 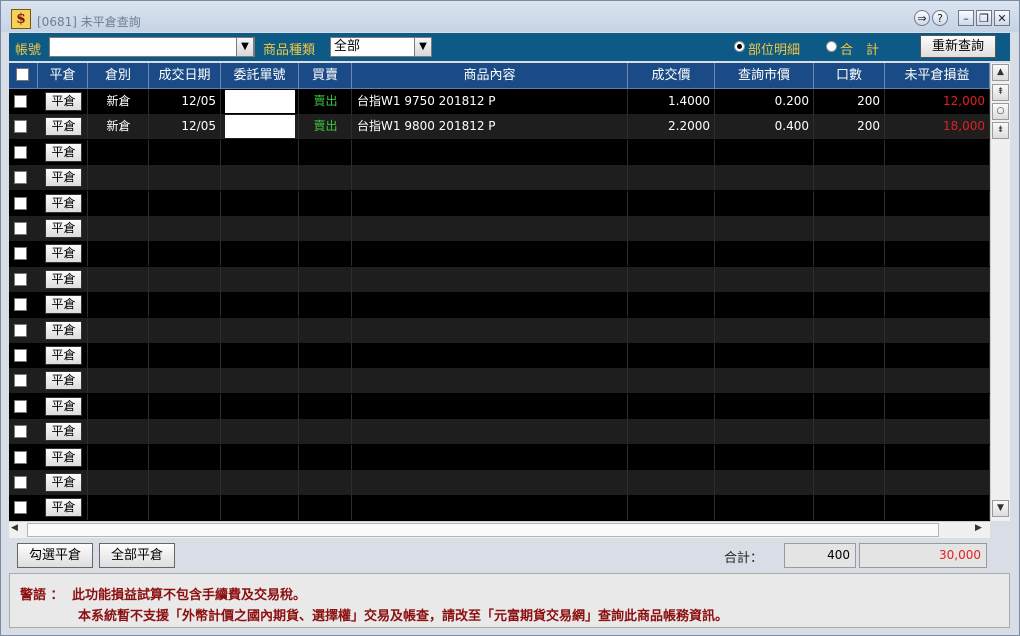 What do you see at coordinates (245, 47) in the screenshot?
I see `account-dropdown-arrow-icon: ▼` at bounding box center [245, 47].